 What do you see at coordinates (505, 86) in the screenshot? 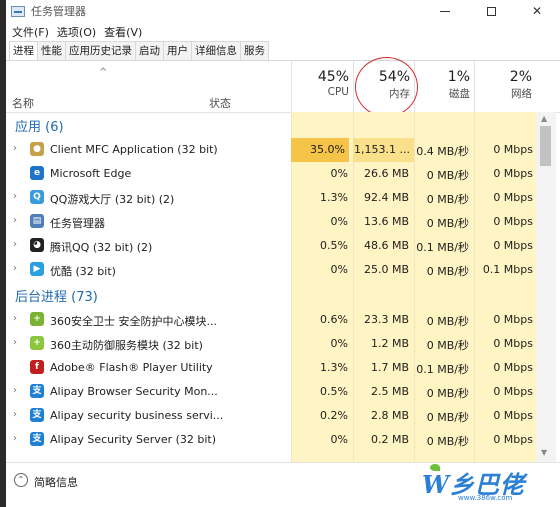
I see `column-network: 2% 网络` at bounding box center [505, 86].